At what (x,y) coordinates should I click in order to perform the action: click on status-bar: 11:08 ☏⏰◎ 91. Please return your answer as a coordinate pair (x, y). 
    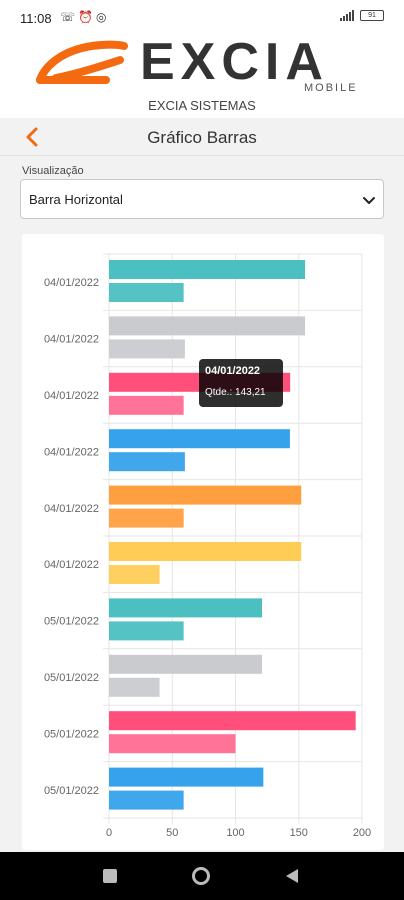
    Looking at the image, I should click on (202, 16).